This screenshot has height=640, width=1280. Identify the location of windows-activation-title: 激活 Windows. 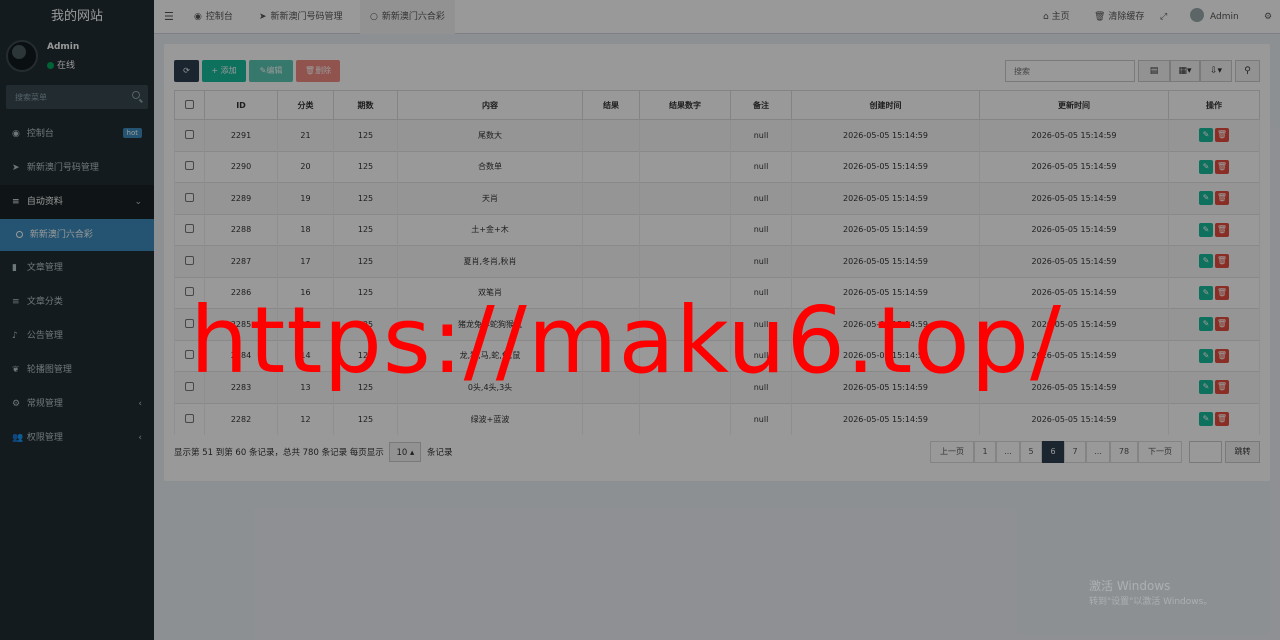
(1130, 586).